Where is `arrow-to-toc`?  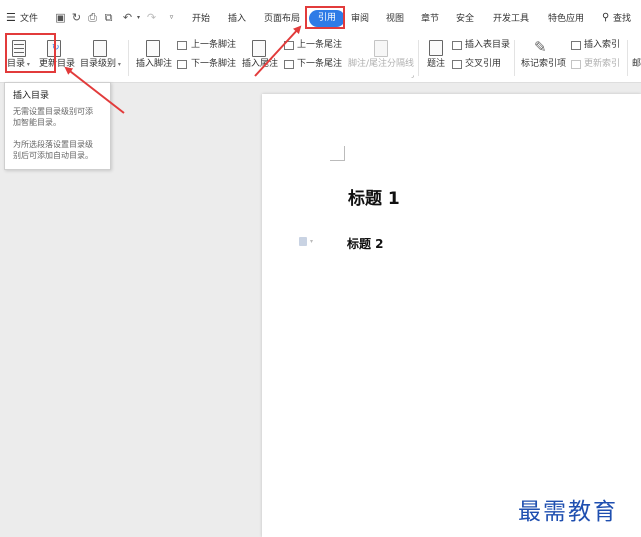
arrow-to-toc is located at coordinates (94, 90).